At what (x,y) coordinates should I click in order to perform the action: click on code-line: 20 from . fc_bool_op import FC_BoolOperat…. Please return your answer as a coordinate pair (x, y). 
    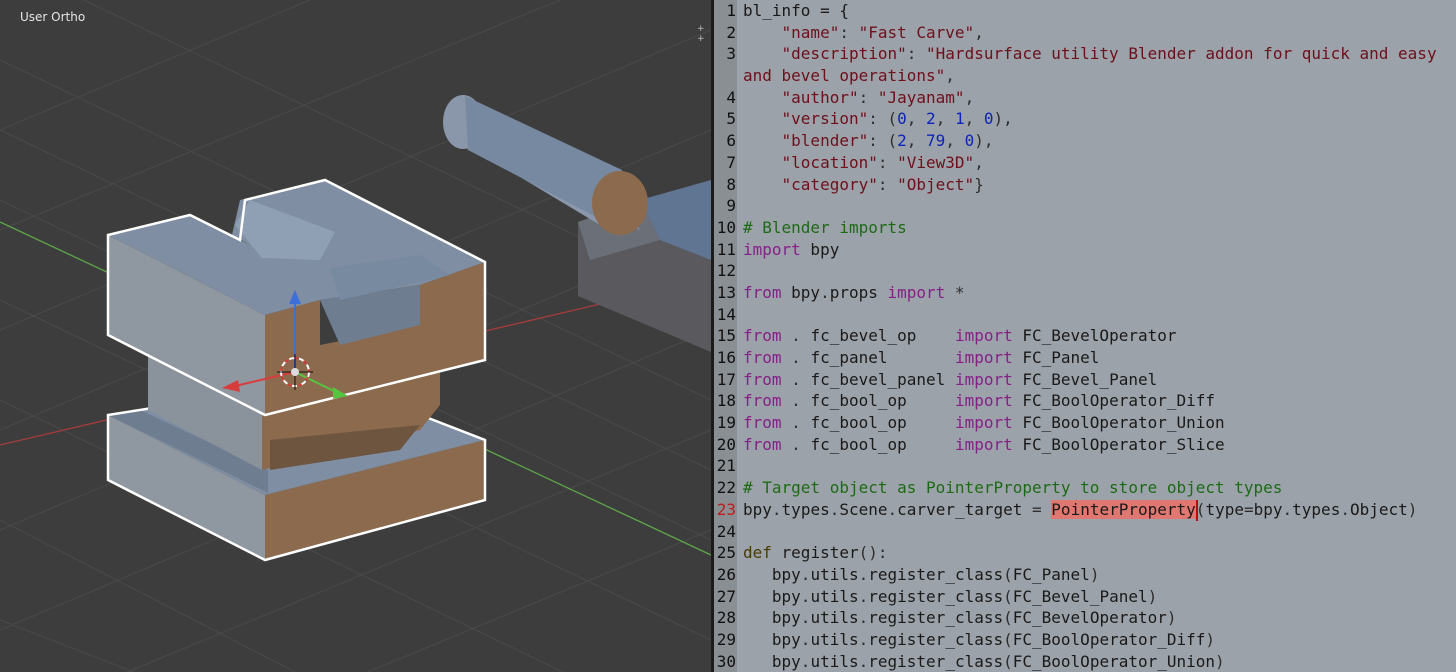
    Looking at the image, I should click on (1085, 445).